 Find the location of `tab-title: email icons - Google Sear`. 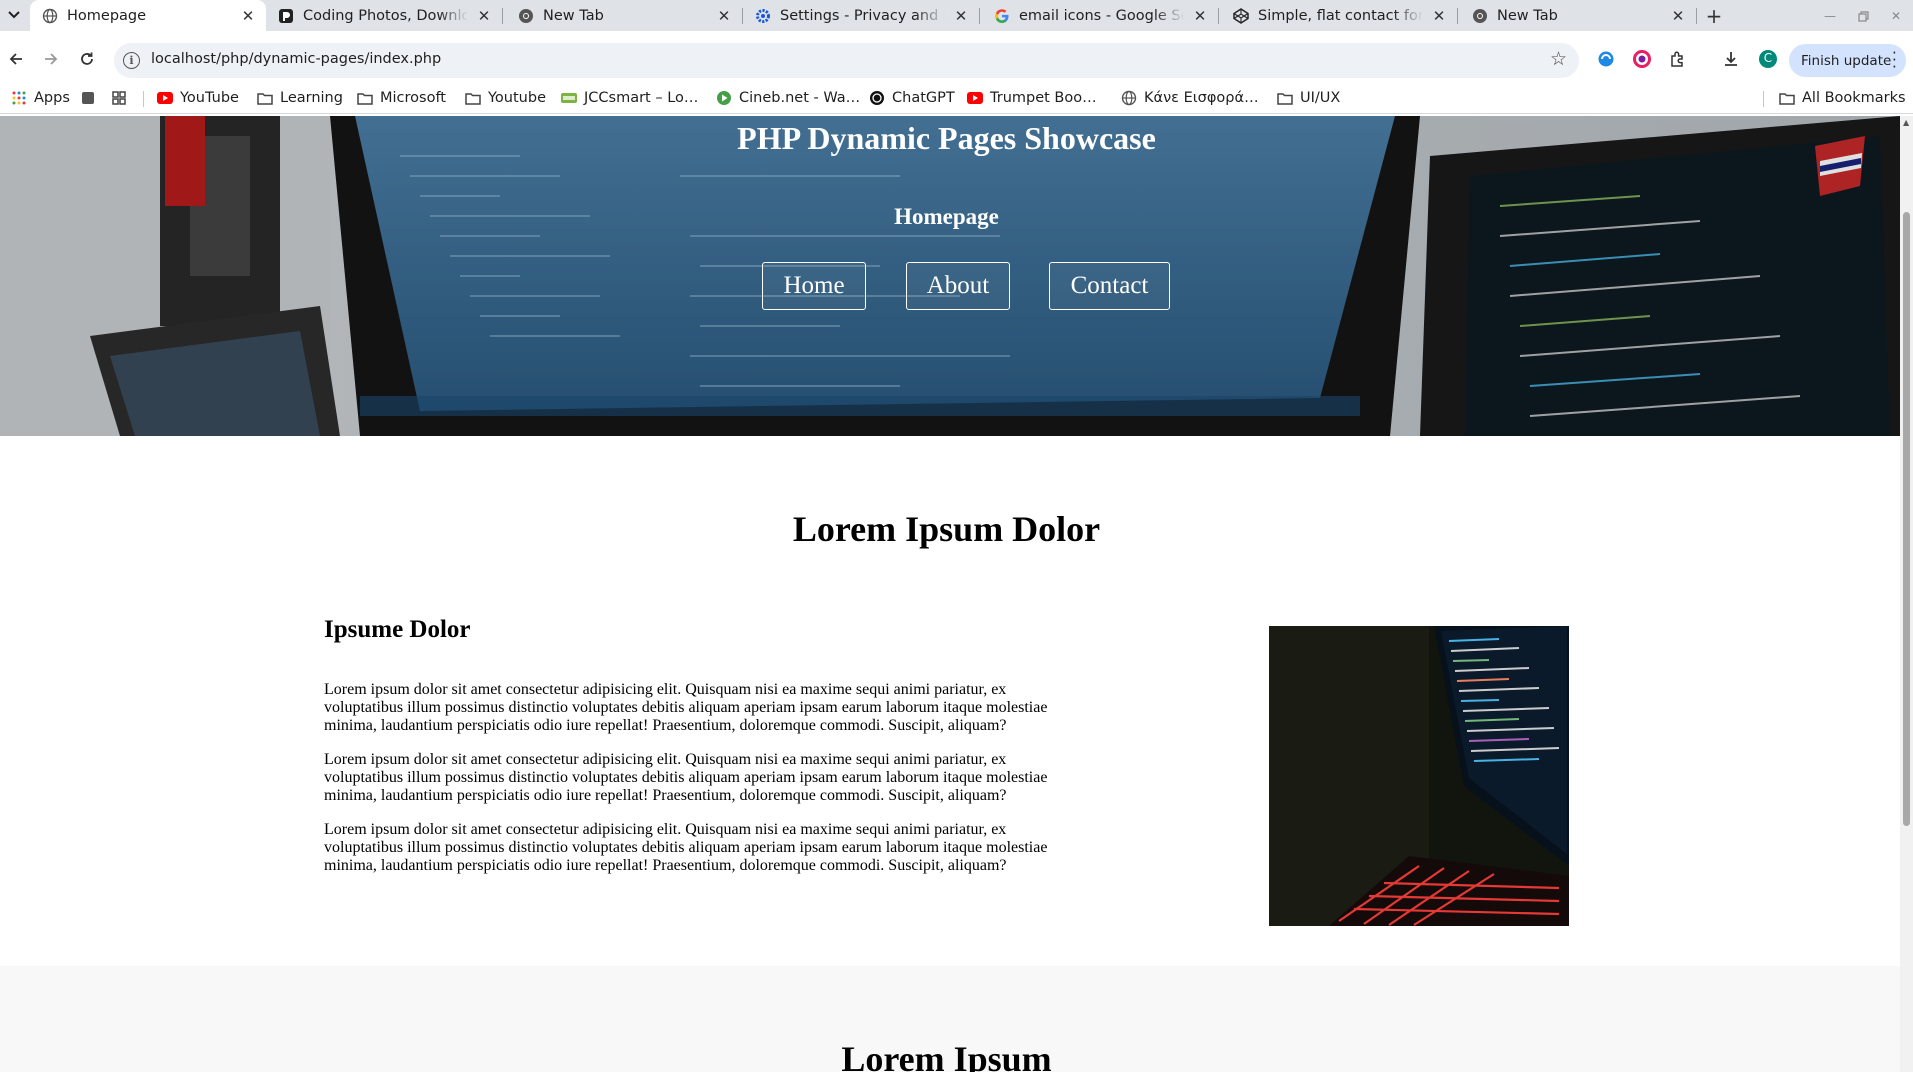

tab-title: email icons - Google Sear is located at coordinates (1101, 15).